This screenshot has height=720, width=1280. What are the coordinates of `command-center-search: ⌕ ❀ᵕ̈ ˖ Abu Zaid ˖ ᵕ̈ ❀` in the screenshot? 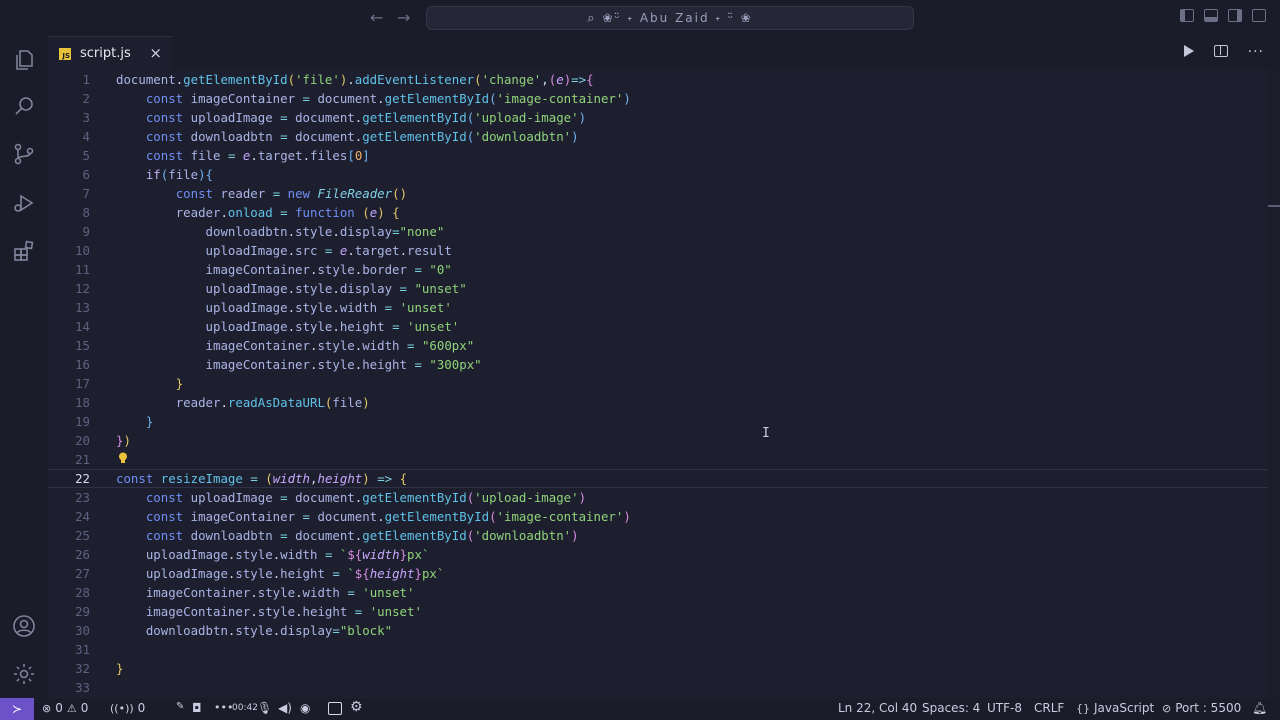 It's located at (670, 18).